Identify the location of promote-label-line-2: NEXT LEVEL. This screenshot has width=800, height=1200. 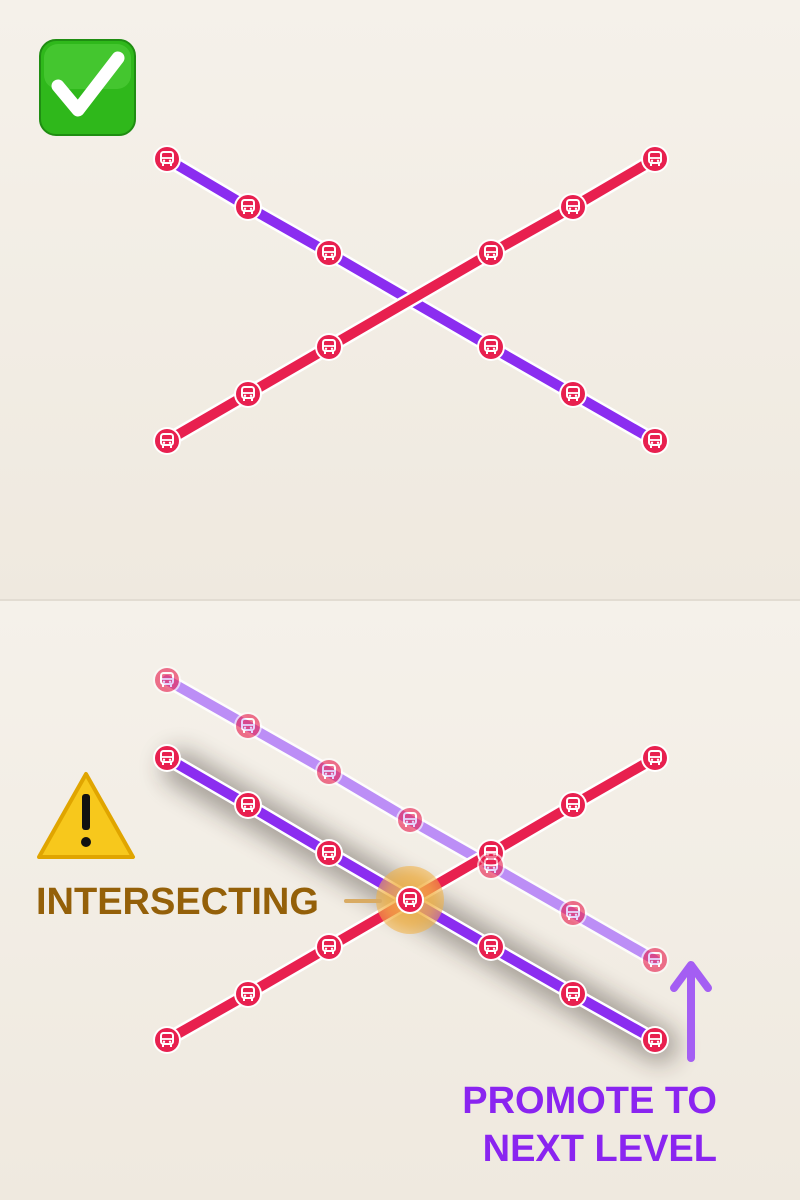
(600, 1149).